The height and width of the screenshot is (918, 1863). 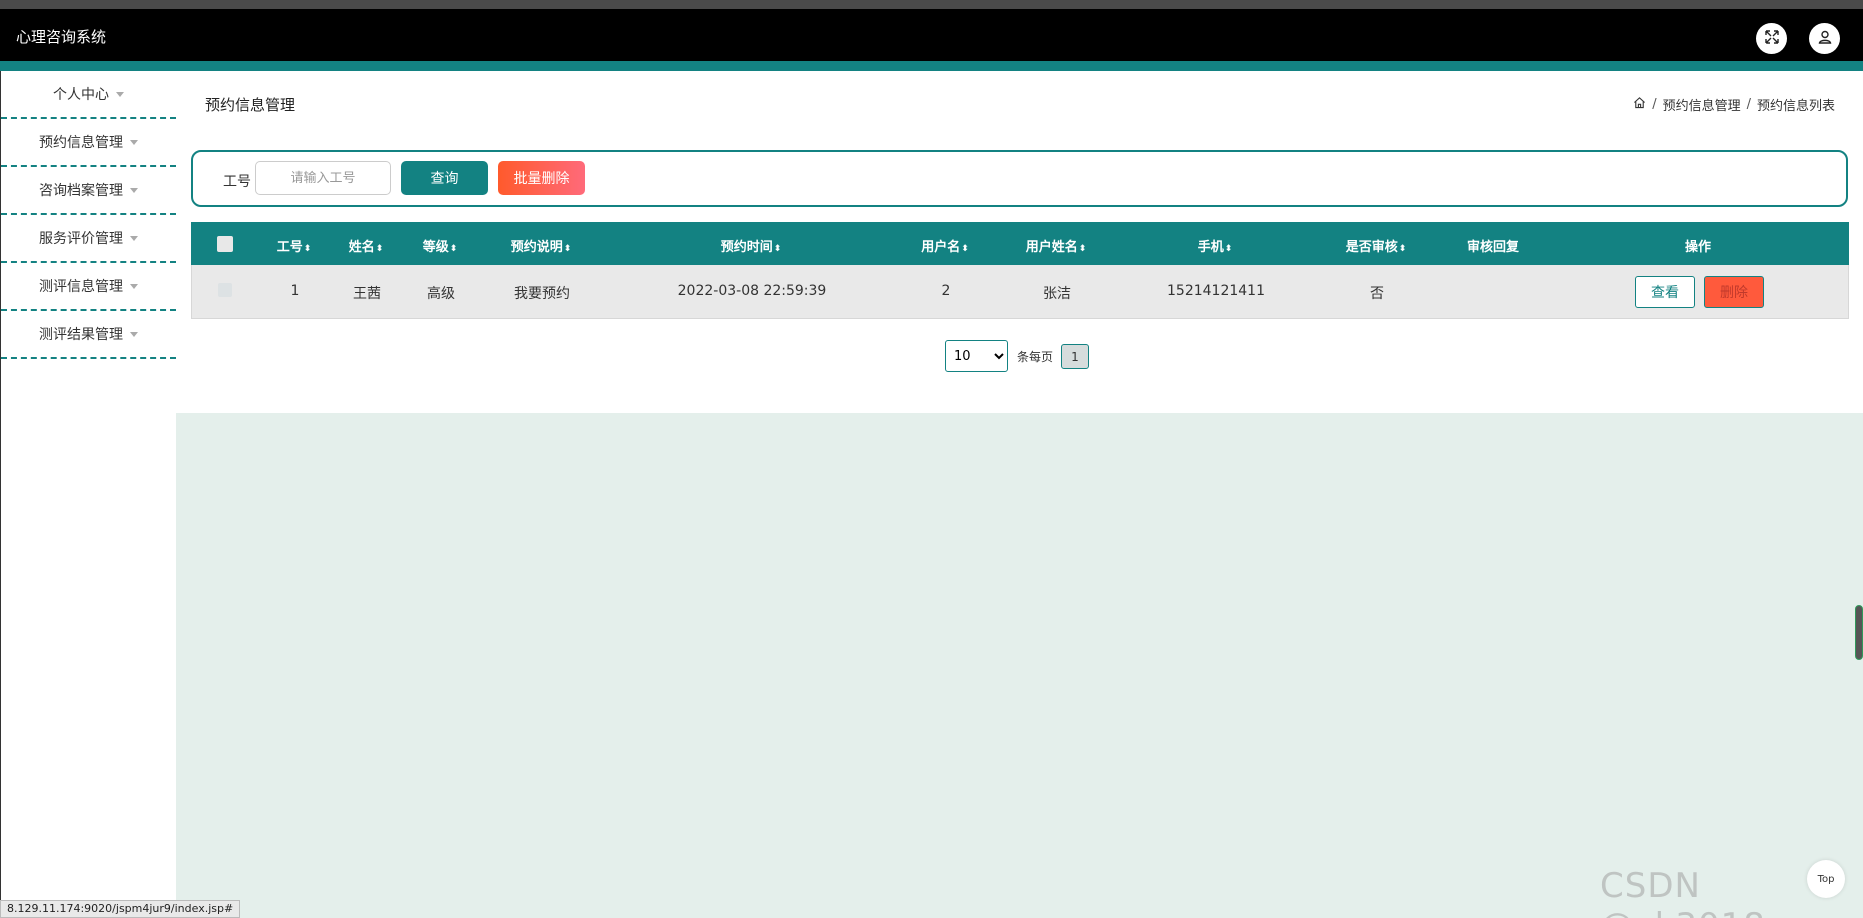 I want to click on app-title: 心理咨询系统, so click(x=61, y=37).